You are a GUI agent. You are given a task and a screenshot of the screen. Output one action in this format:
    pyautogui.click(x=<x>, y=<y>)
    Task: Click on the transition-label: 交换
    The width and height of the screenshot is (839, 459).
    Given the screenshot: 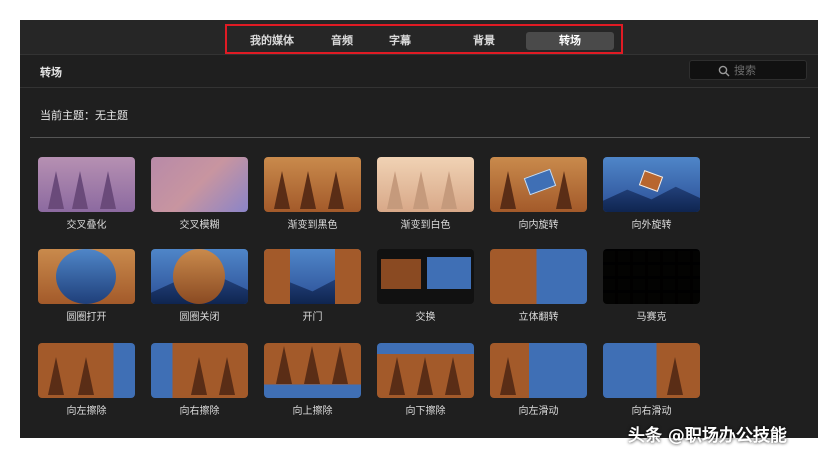 What is the action you would take?
    pyautogui.click(x=425, y=317)
    